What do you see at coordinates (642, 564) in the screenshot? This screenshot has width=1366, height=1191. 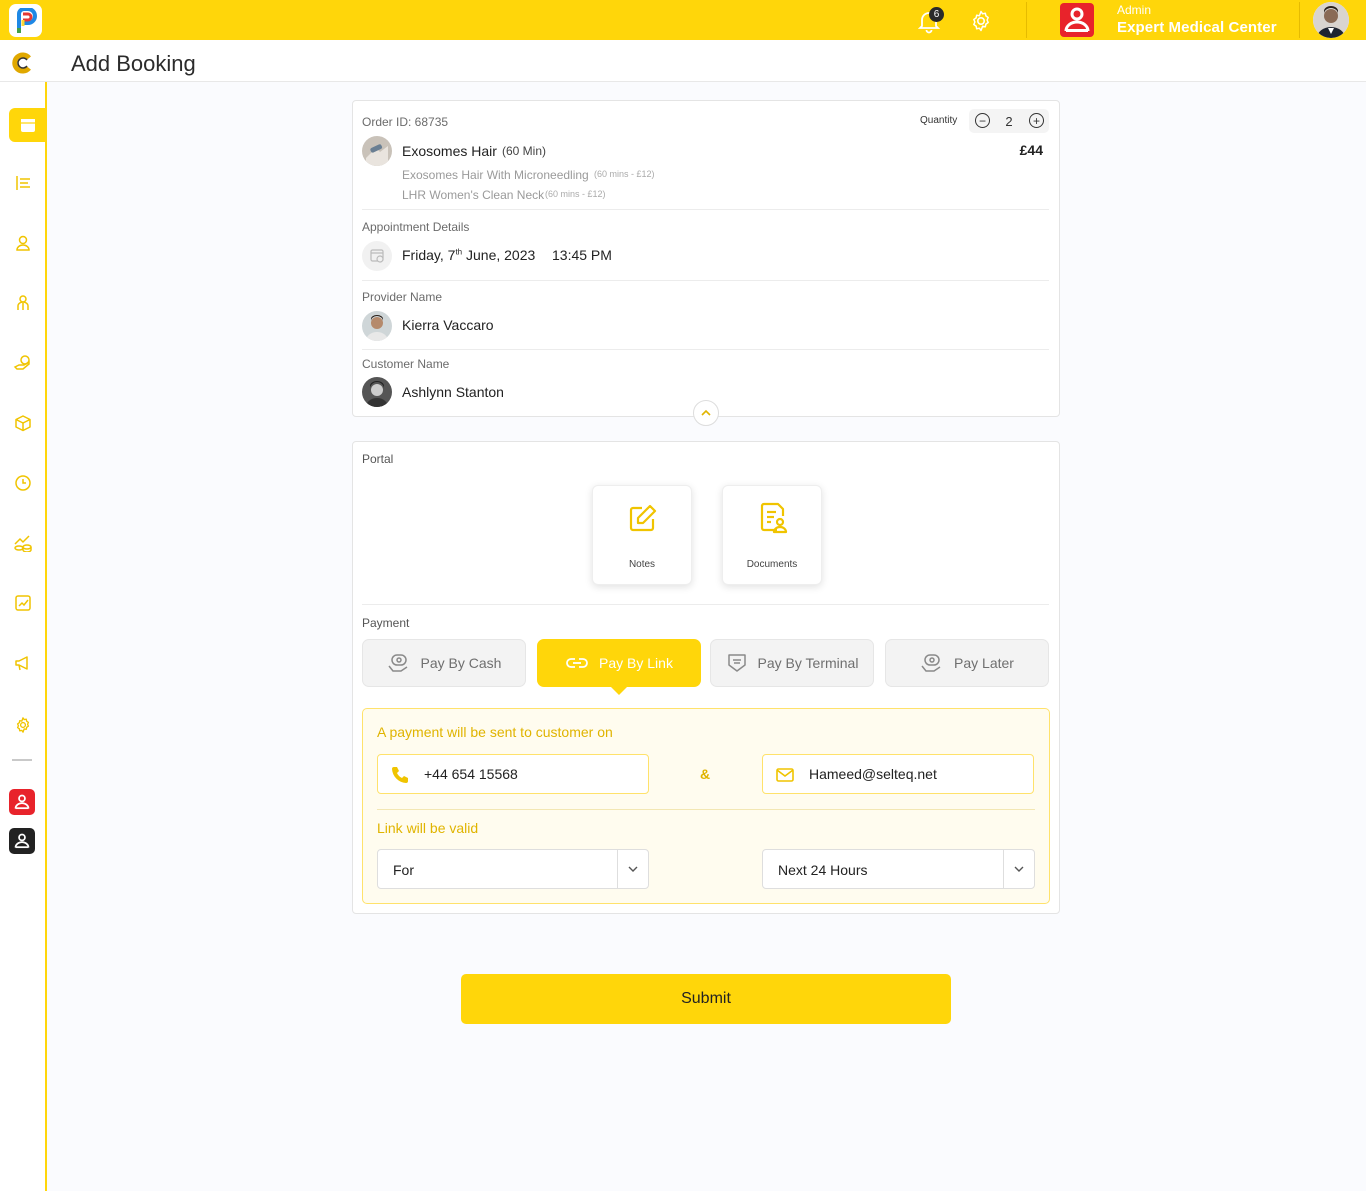 I see `notes-tile-label: Notes` at bounding box center [642, 564].